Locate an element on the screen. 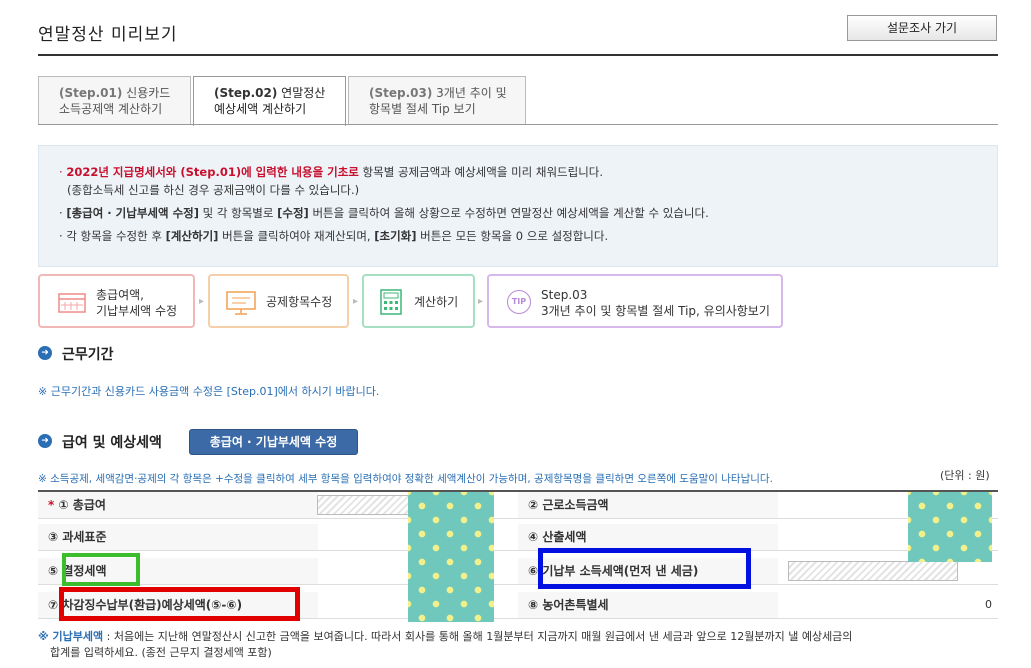 This screenshot has height=668, width=1031. tab-step01-step: (Step.01) is located at coordinates (91, 93).